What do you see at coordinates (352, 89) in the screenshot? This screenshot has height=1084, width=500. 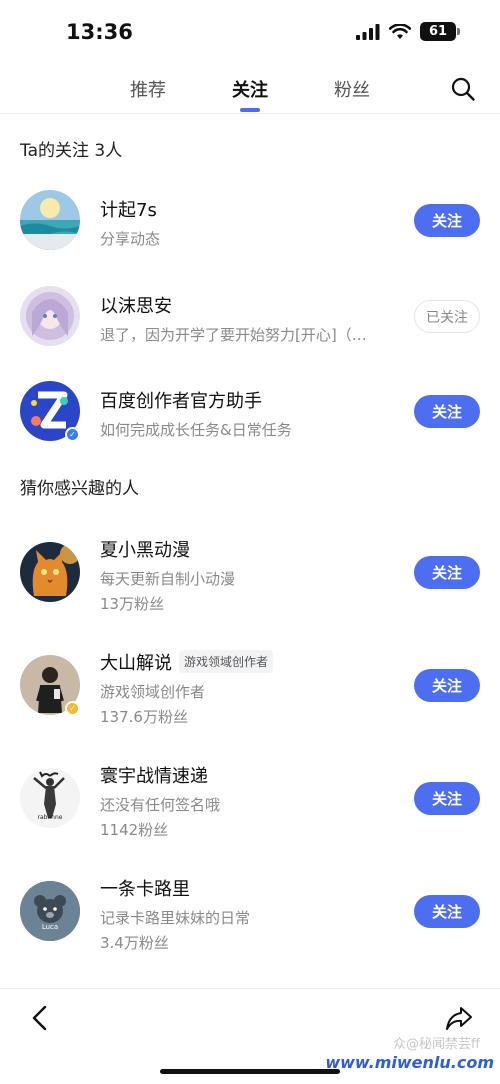 I see `tab-fans: 粉丝` at bounding box center [352, 89].